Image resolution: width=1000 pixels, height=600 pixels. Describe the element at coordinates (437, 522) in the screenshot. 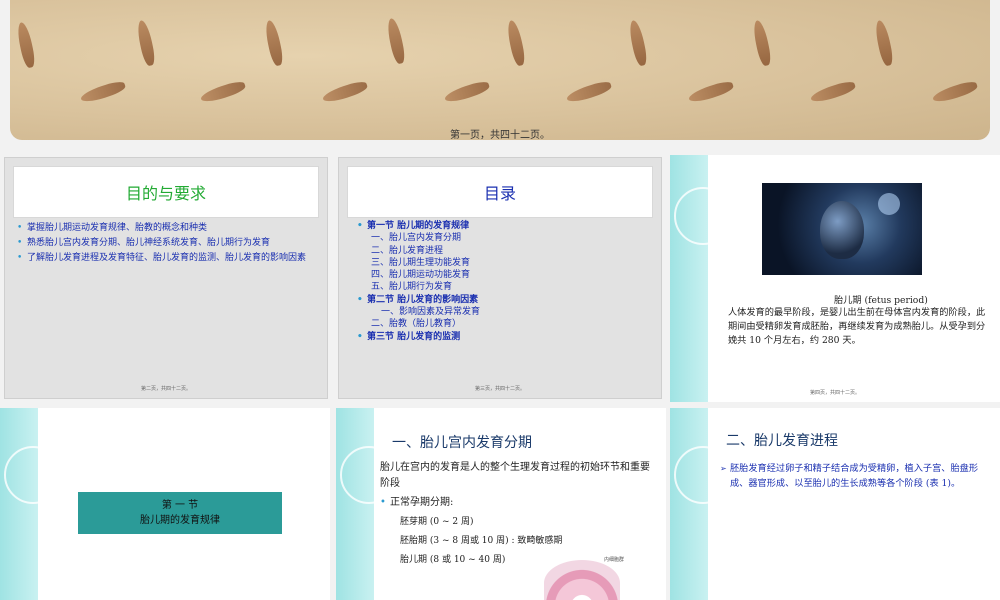

I see `list-item: 胚芽期 (0 ~ 2 周)` at that location.